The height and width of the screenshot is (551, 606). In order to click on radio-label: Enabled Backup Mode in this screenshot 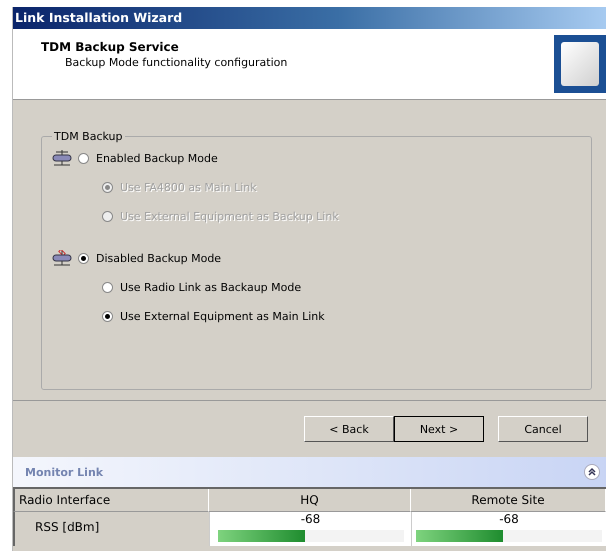, I will do `click(157, 158)`.